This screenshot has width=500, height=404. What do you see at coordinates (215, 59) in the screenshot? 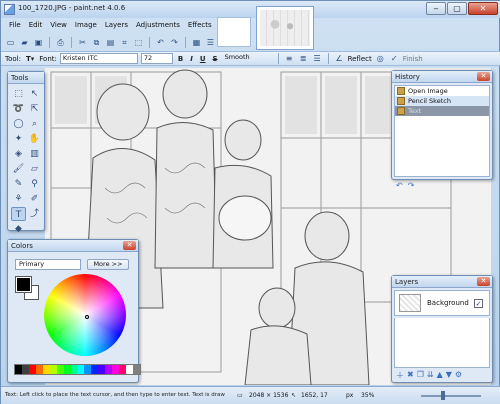
I see `strikethrough-button: S` at bounding box center [215, 59].